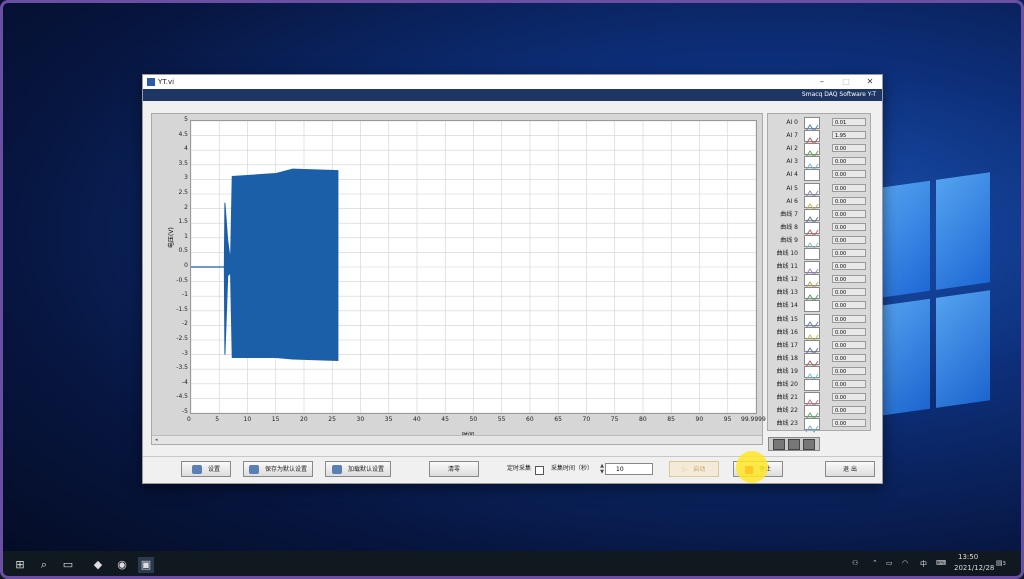 The height and width of the screenshot is (579, 1024). I want to click on channel-name: 曲线 19, so click(787, 371).